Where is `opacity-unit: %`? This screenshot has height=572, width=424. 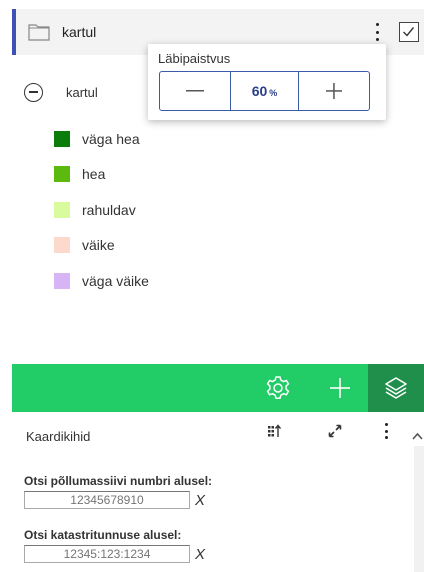 opacity-unit: % is located at coordinates (273, 93).